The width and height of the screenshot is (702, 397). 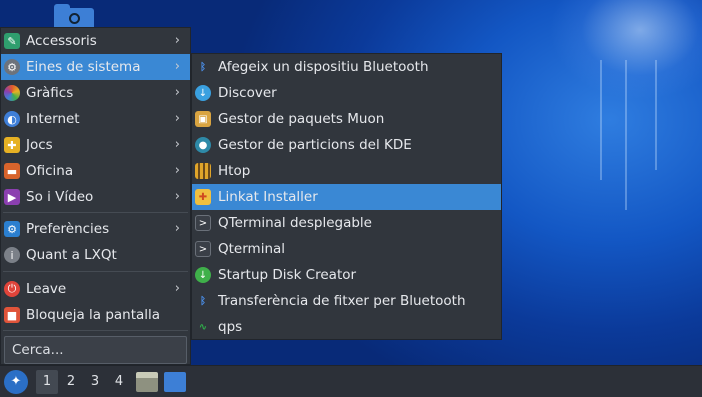 I want to click on submenu-item-afegeix-bluetooth: ᛒ Afegeix un dispositiu Bluetooth, so click(x=346, y=67).